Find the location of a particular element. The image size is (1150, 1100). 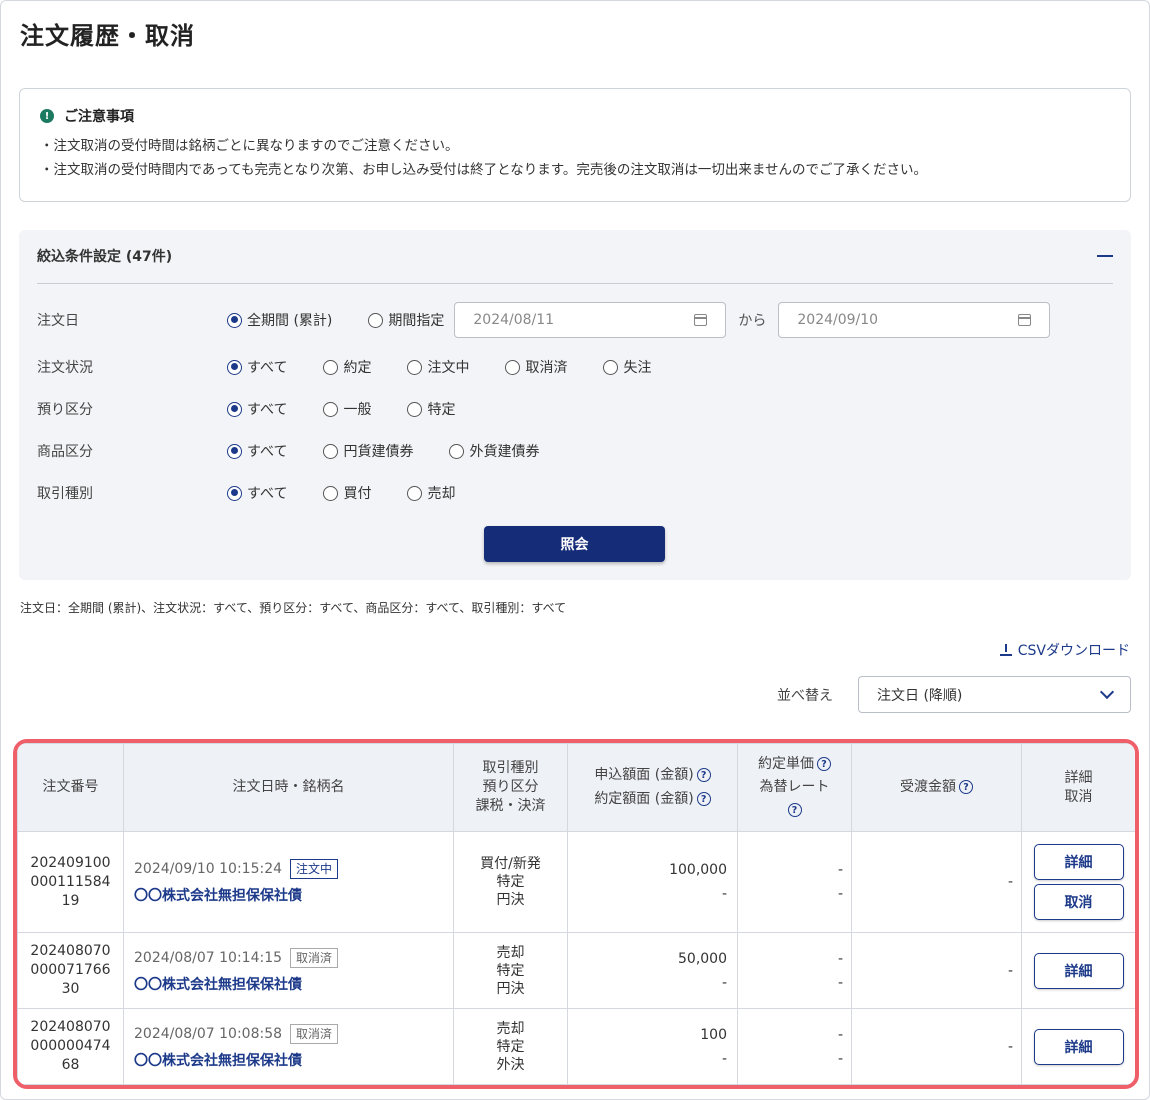

filter-label: 取引種別 is located at coordinates (65, 494).